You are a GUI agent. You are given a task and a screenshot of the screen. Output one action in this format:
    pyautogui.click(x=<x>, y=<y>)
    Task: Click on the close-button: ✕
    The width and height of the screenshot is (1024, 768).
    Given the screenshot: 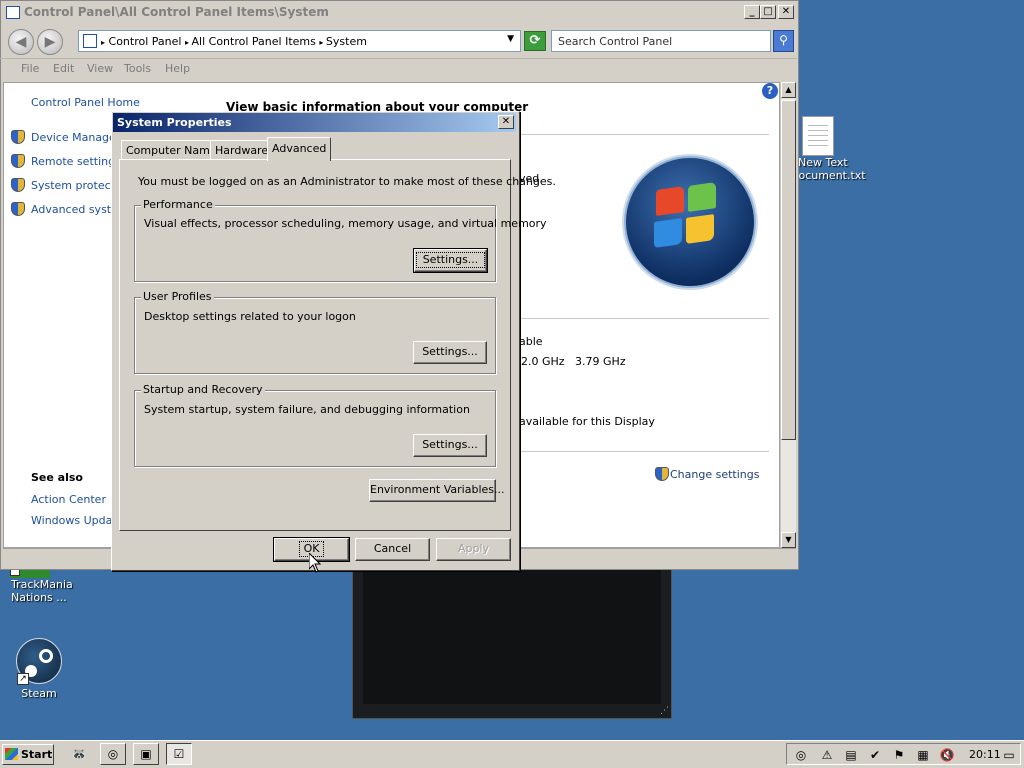 What is the action you would take?
    pyautogui.click(x=786, y=12)
    